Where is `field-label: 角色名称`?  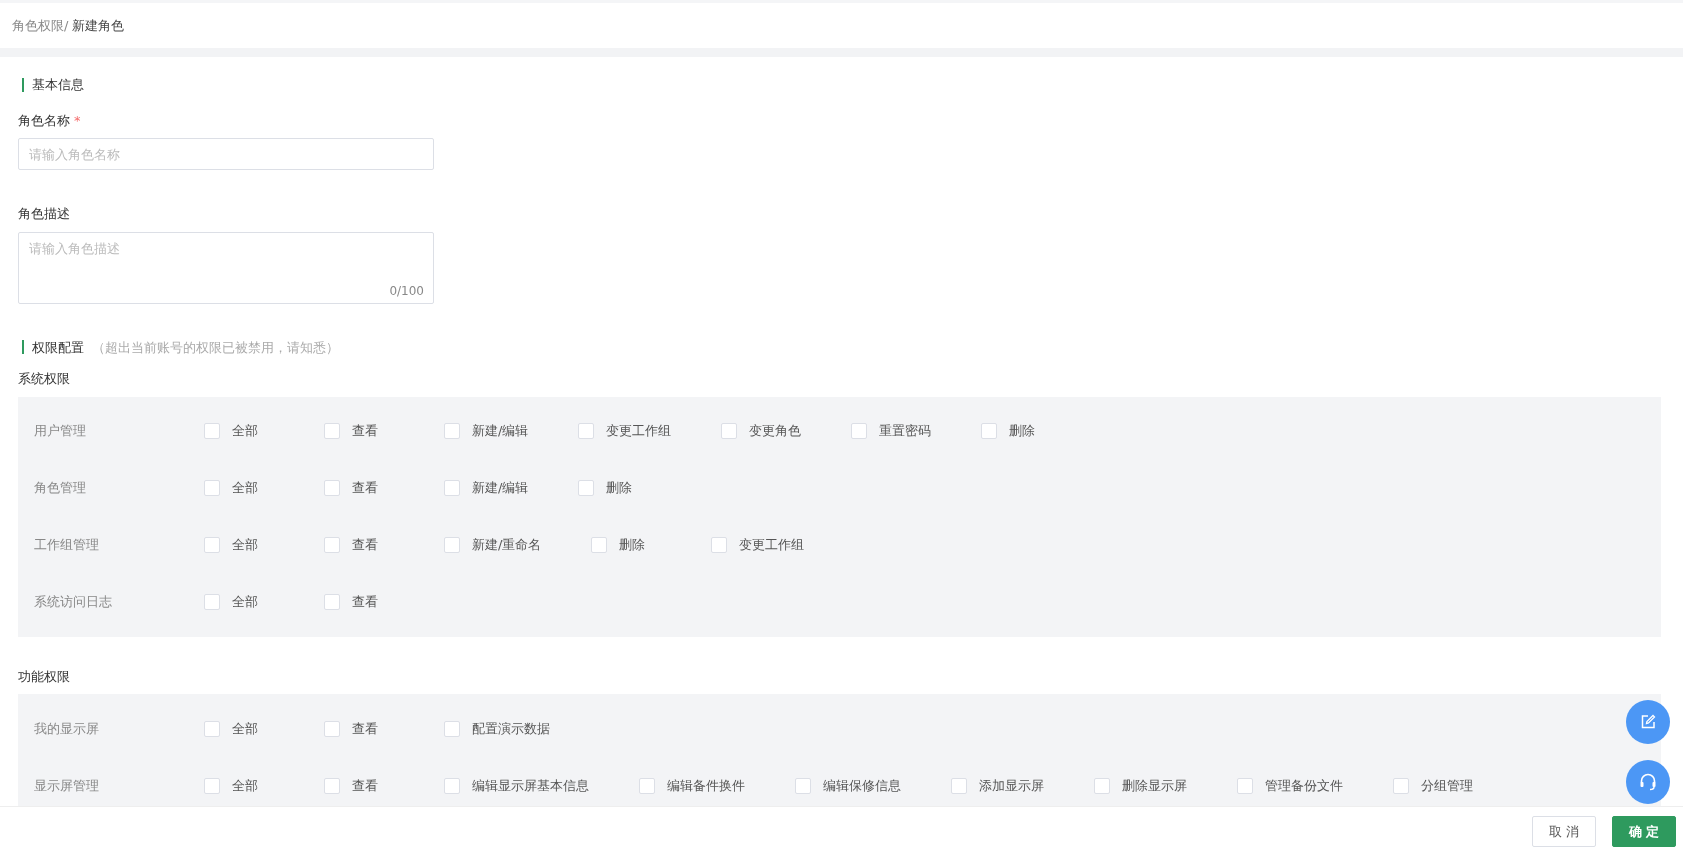
field-label: 角色名称 is located at coordinates (44, 120).